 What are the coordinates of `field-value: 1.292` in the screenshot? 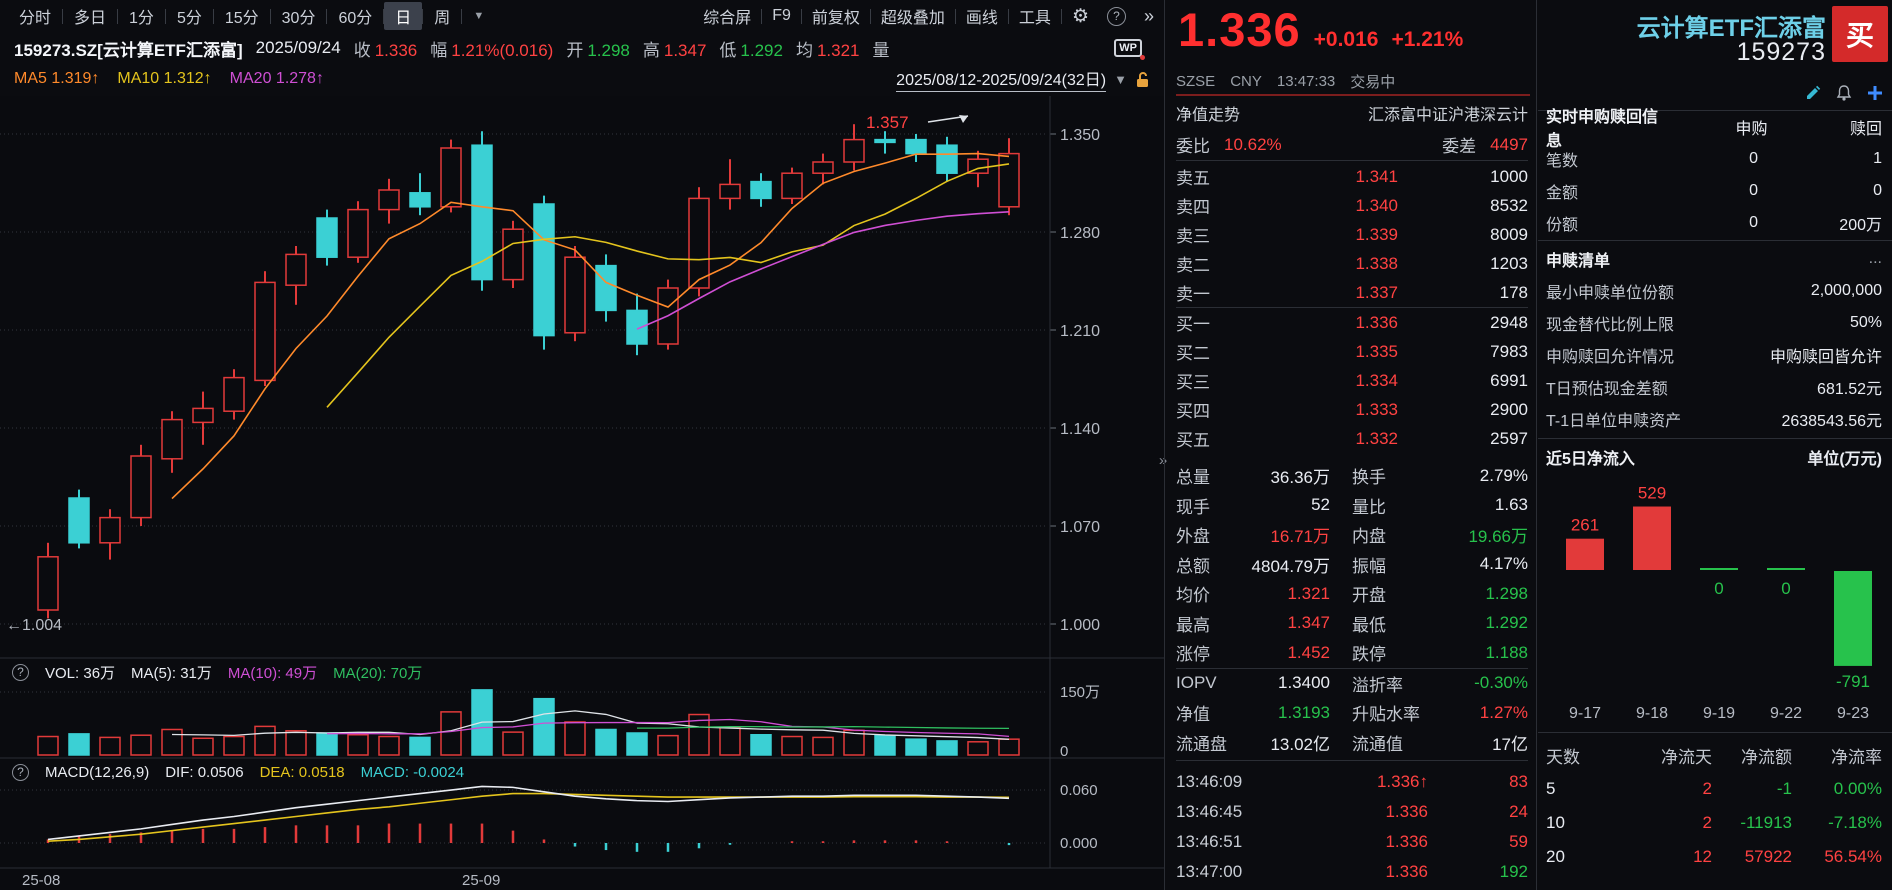 It's located at (761, 50).